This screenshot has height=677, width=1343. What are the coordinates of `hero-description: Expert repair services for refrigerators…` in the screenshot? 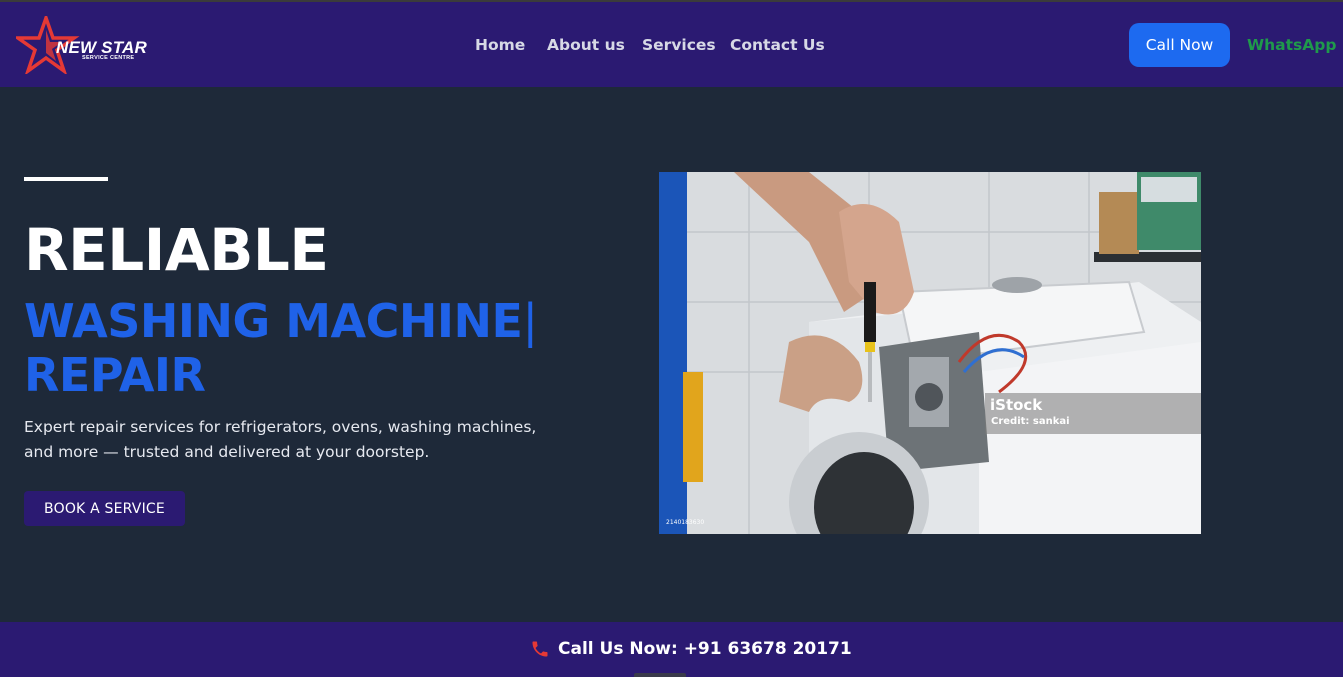 It's located at (280, 439).